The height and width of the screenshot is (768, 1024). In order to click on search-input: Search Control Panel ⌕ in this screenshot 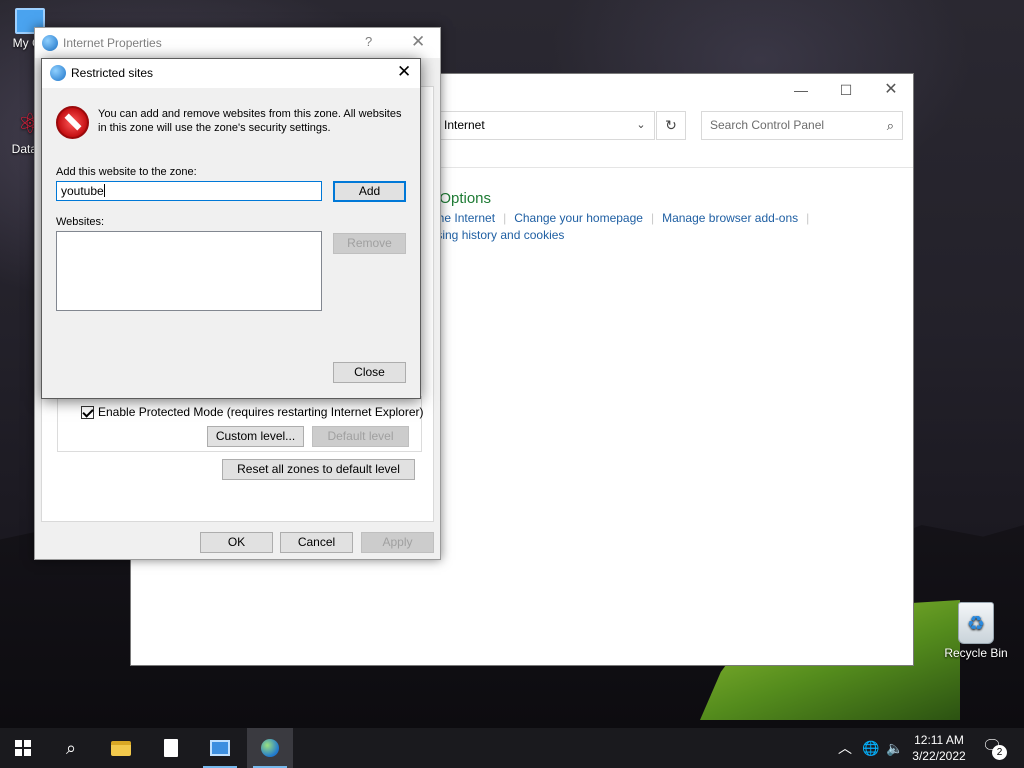, I will do `click(802, 125)`.